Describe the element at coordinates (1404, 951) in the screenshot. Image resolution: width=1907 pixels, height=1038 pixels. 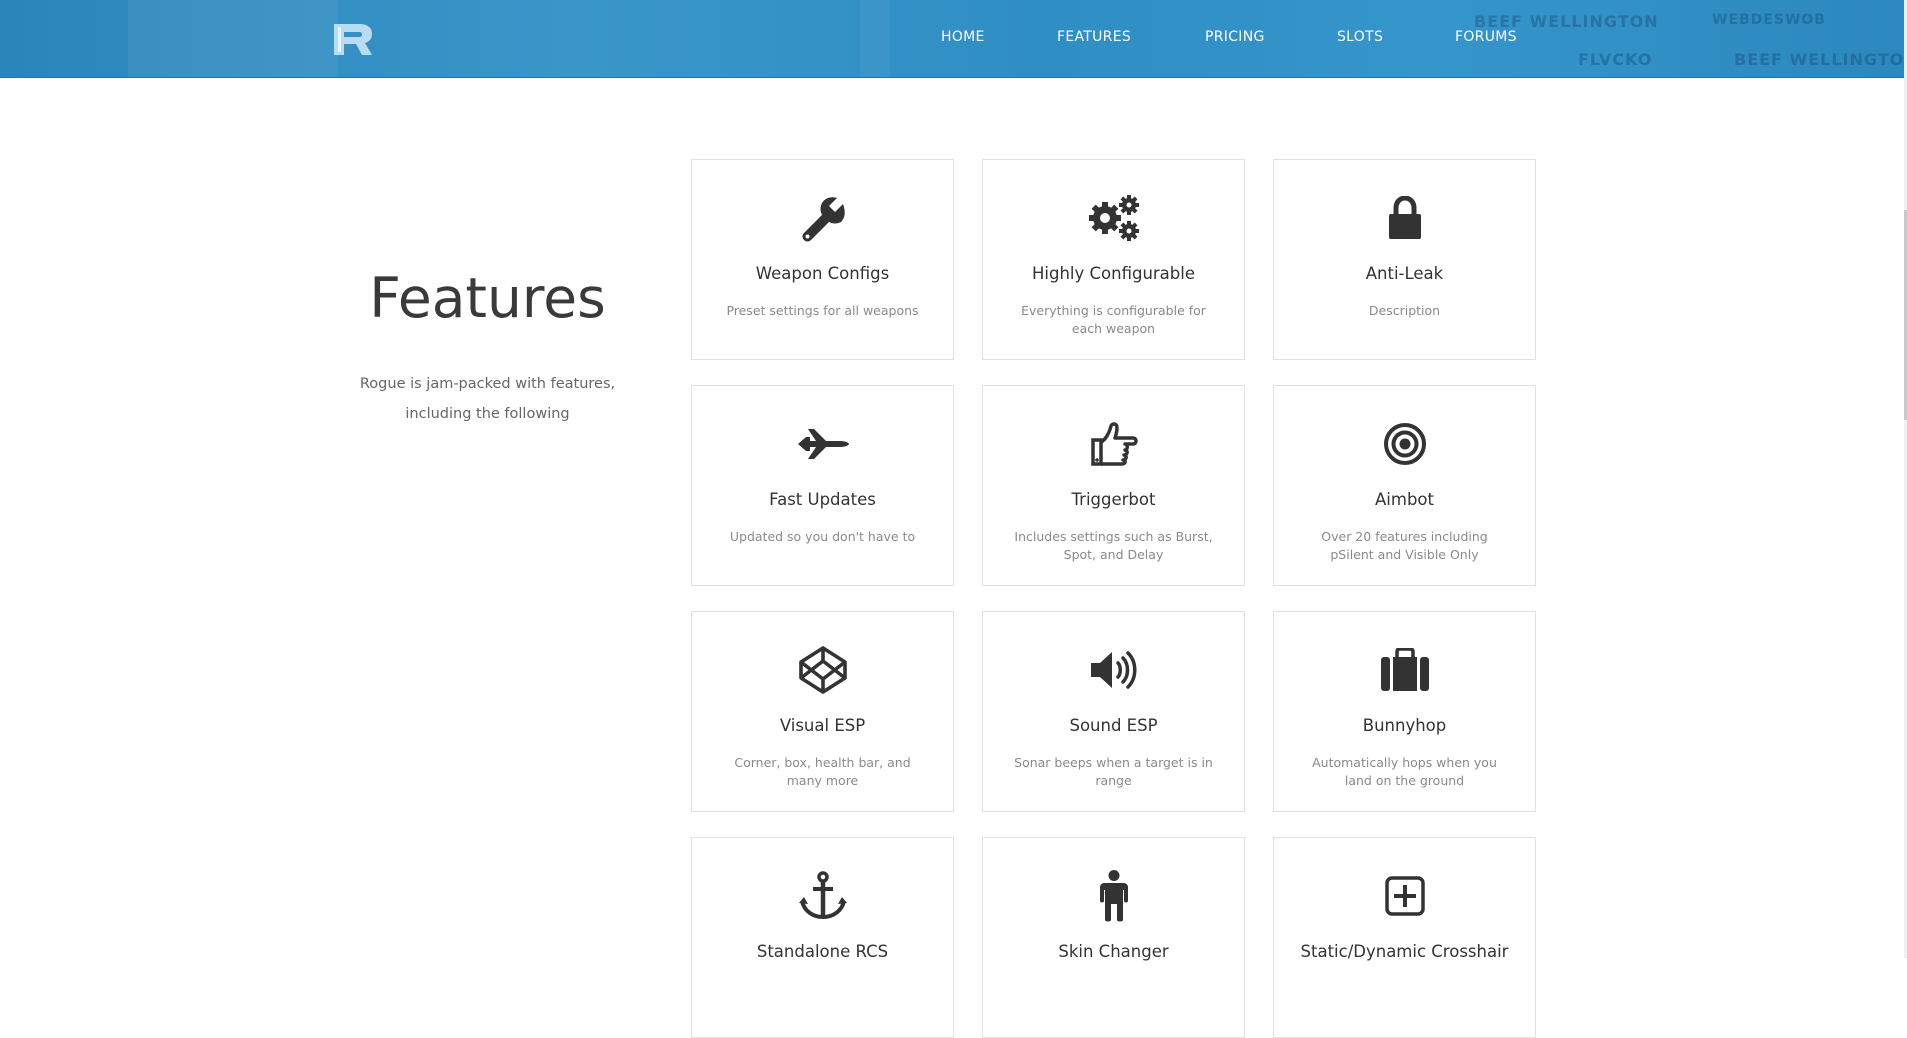
I see `feature-title: Static/Dynamic Crosshair` at that location.